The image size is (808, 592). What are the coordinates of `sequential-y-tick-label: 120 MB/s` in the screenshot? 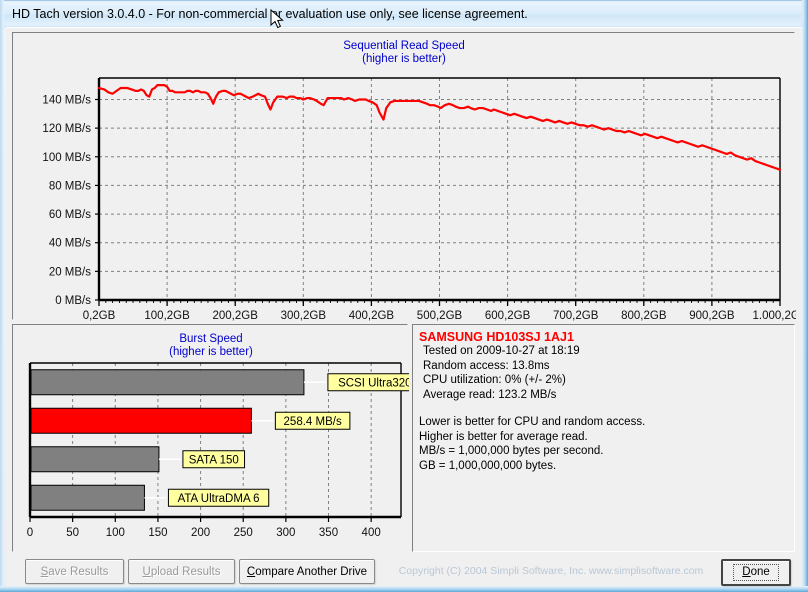 It's located at (66, 129).